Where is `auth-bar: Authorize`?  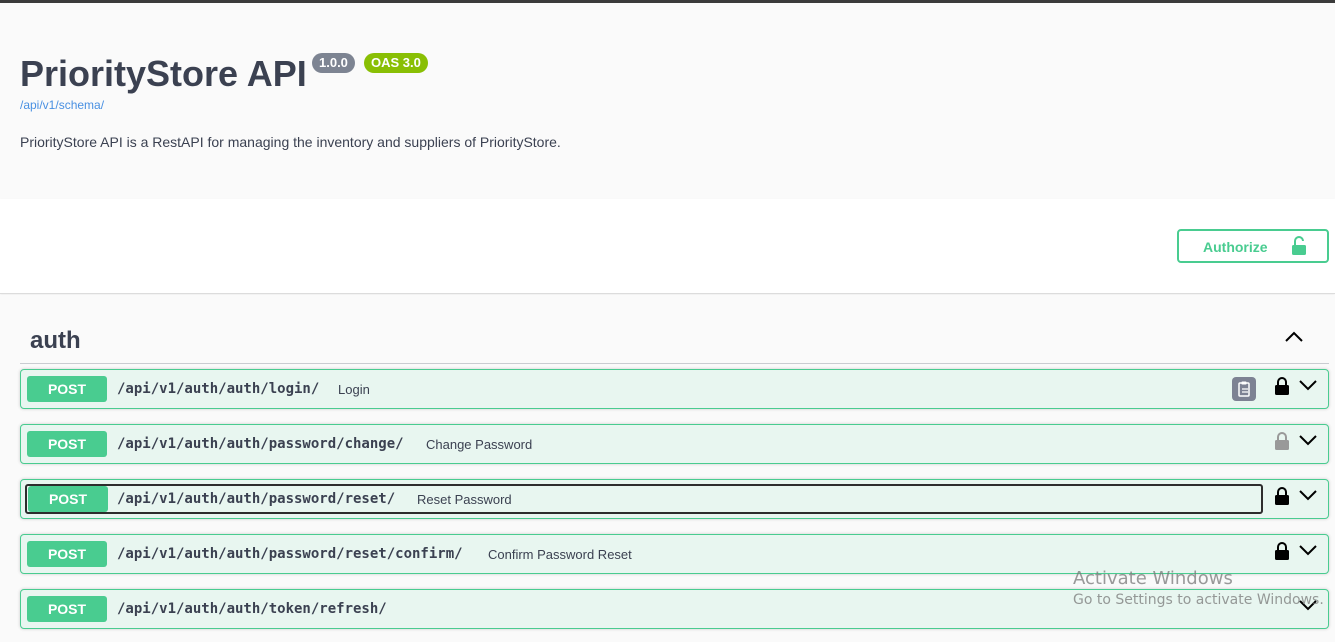
auth-bar: Authorize is located at coordinates (667, 246).